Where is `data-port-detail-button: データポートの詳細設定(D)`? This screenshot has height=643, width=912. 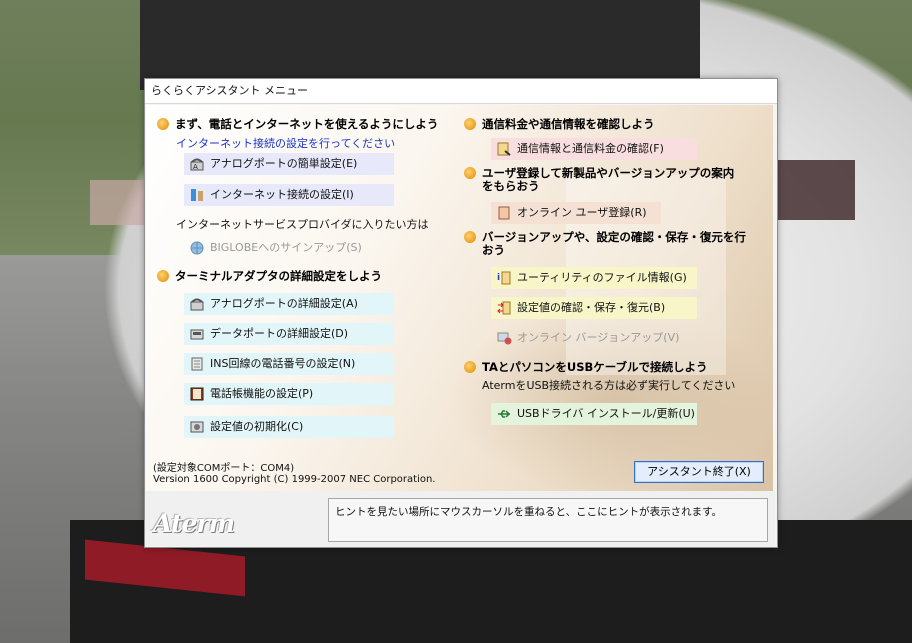 data-port-detail-button: データポートの詳細設定(D) is located at coordinates (289, 334).